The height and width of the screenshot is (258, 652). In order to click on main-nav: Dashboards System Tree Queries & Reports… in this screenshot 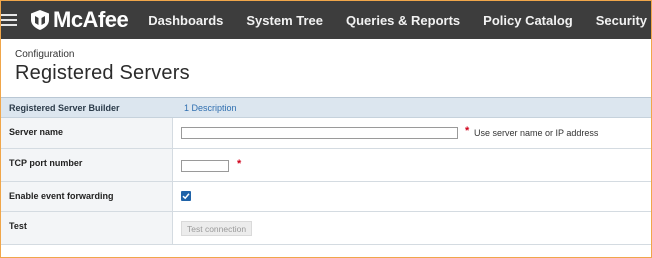, I will do `click(399, 20)`.